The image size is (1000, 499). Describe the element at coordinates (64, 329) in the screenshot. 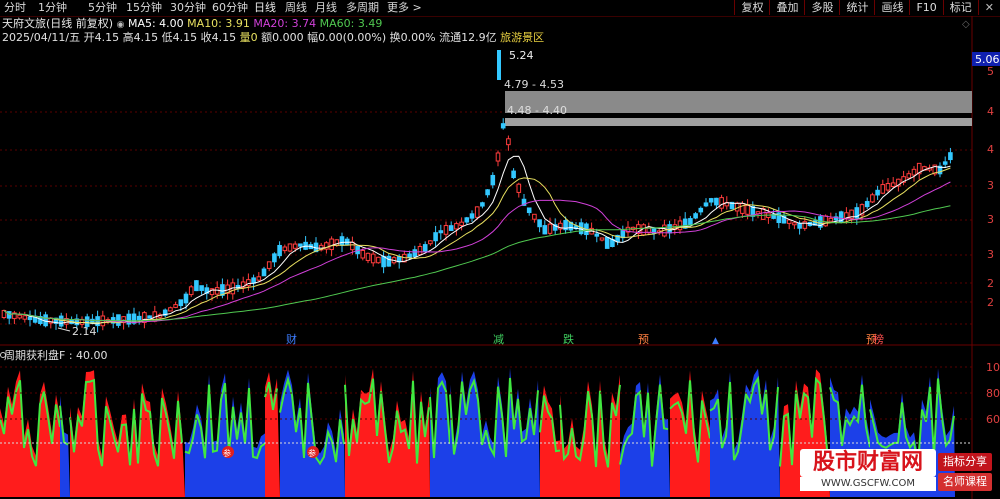

I see `low-pointer` at that location.